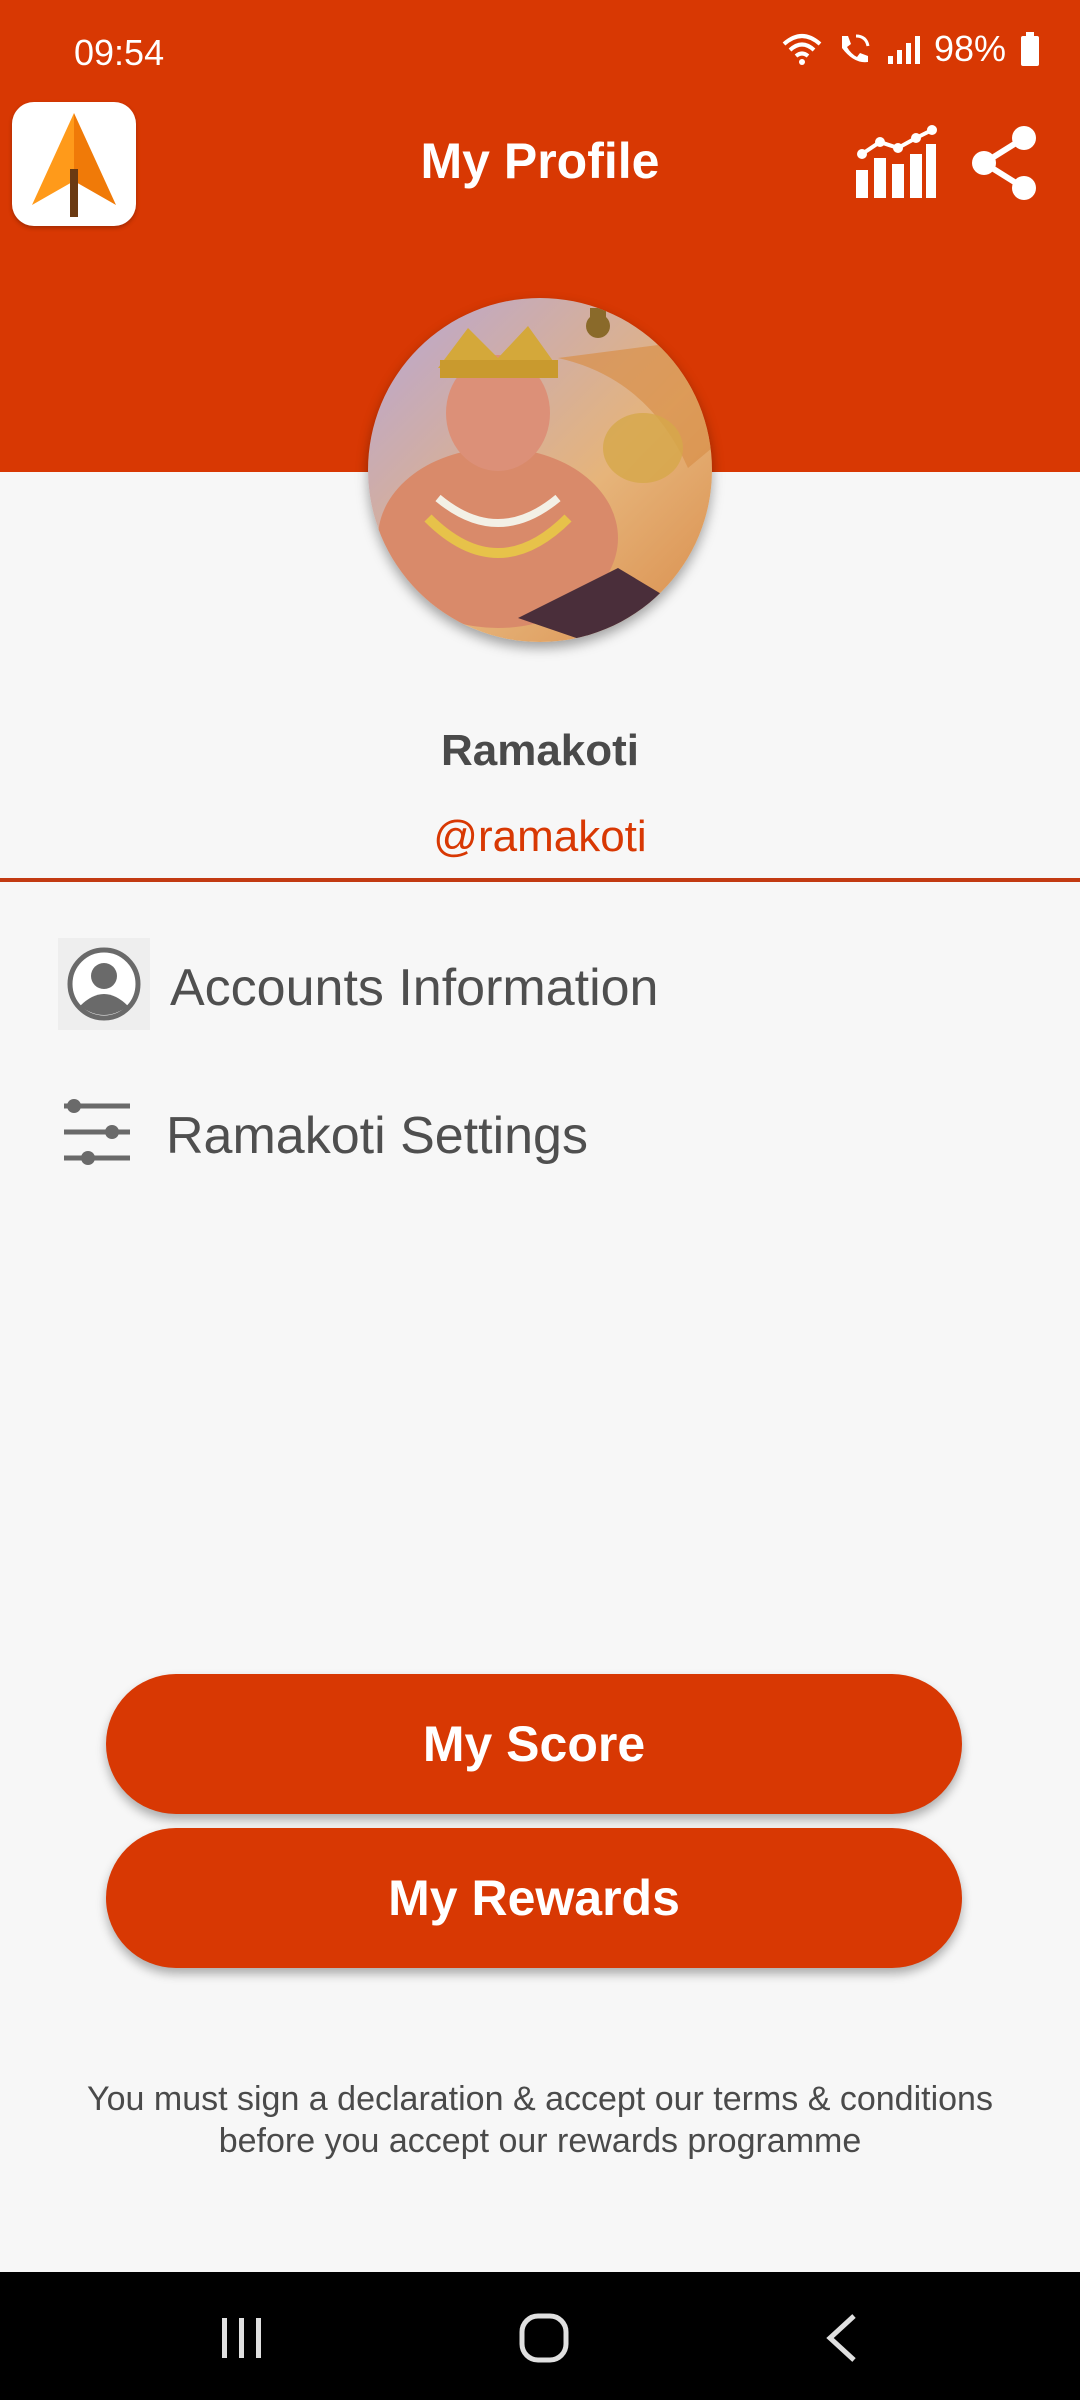  What do you see at coordinates (414, 988) in the screenshot?
I see `menu-item-label: Accounts Information` at bounding box center [414, 988].